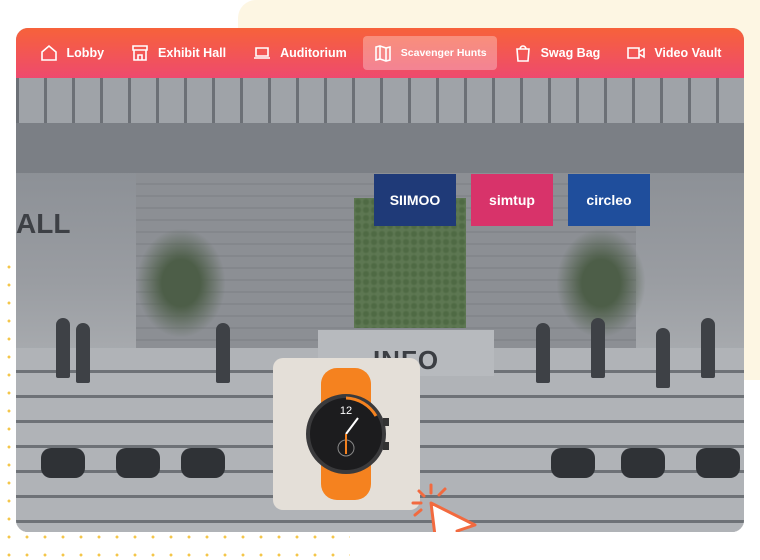 This screenshot has width=760, height=560. I want to click on nav-exhibit-hall: Exhibit Hall, so click(178, 53).